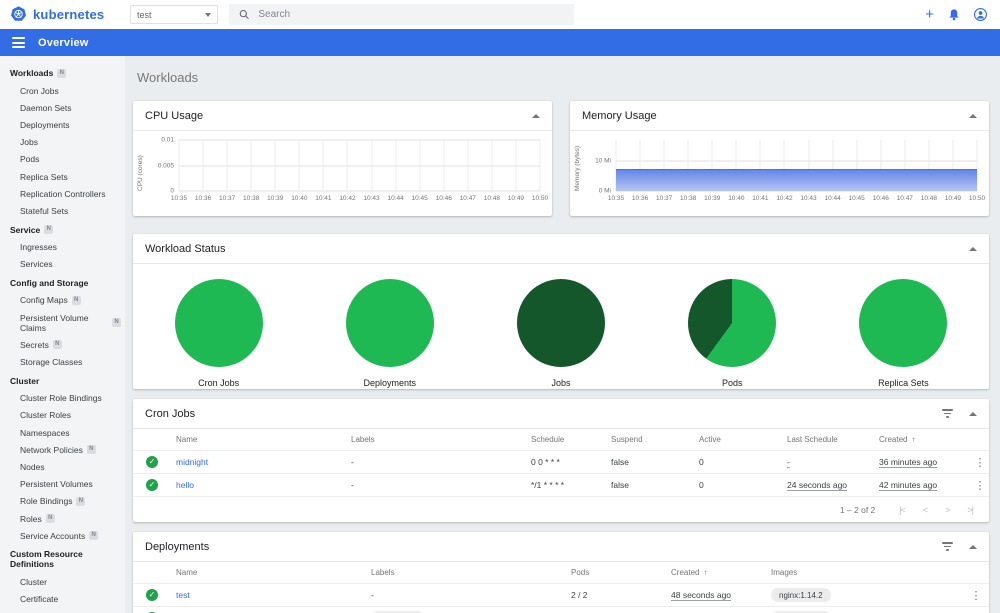 This screenshot has width=1000, height=613. Describe the element at coordinates (808, 198) in the screenshot. I see `x-tick-label: 10:43` at that location.